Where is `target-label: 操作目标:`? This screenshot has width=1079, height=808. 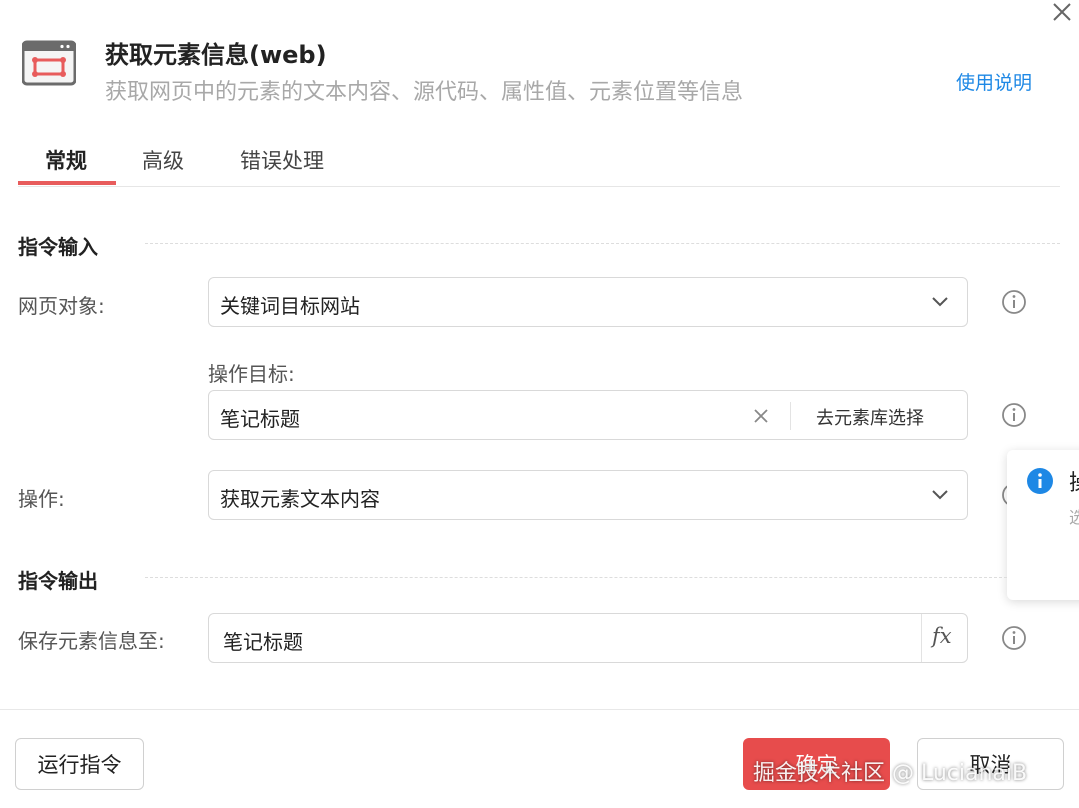 target-label: 操作目标: is located at coordinates (251, 374).